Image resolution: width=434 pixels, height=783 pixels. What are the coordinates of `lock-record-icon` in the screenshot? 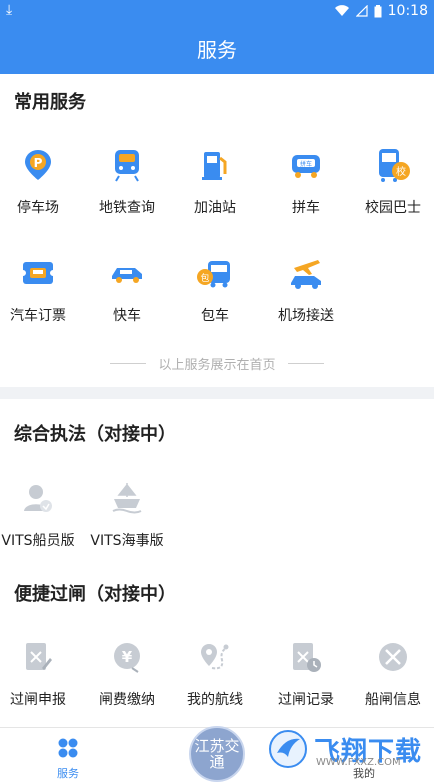 It's located at (306, 657).